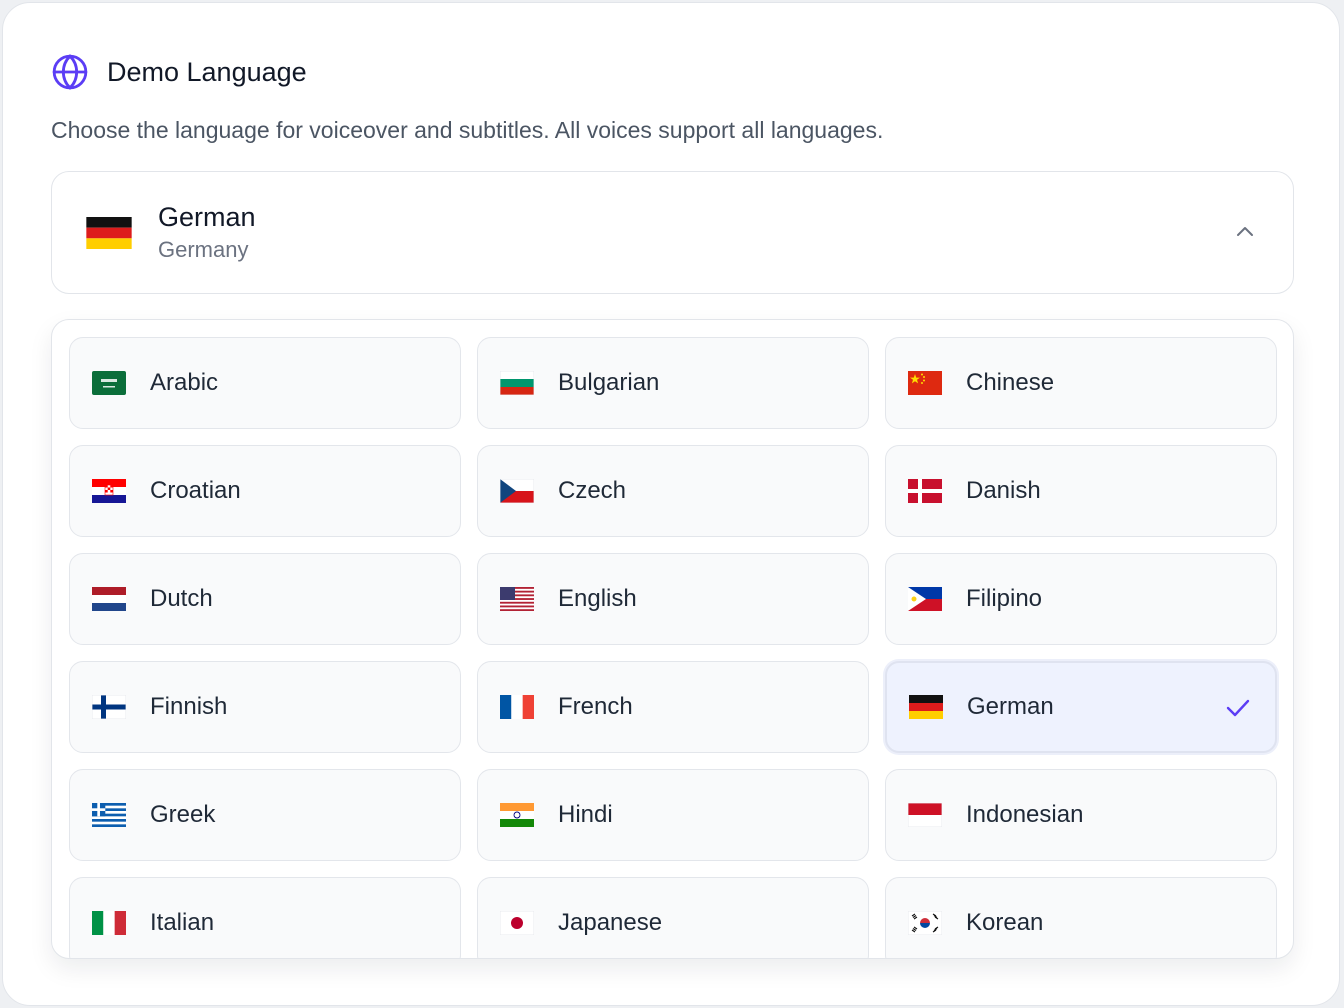 The height and width of the screenshot is (1008, 1344). What do you see at coordinates (109, 599) in the screenshot?
I see `flag-nl-icon` at bounding box center [109, 599].